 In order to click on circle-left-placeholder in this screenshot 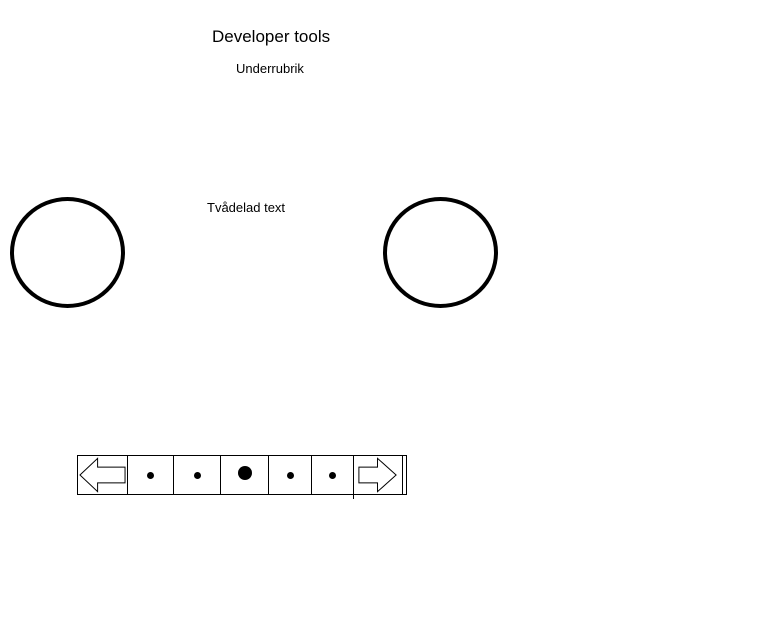, I will do `click(67, 252)`.